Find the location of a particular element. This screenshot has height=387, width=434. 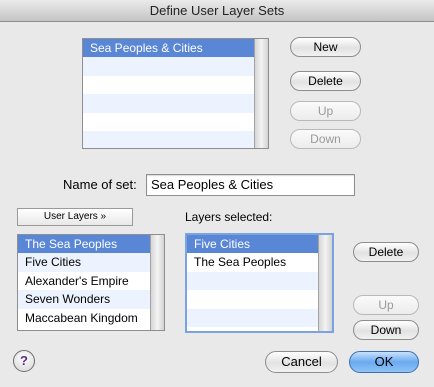

list-item: Maccabean Kingdom is located at coordinates (91, 318).